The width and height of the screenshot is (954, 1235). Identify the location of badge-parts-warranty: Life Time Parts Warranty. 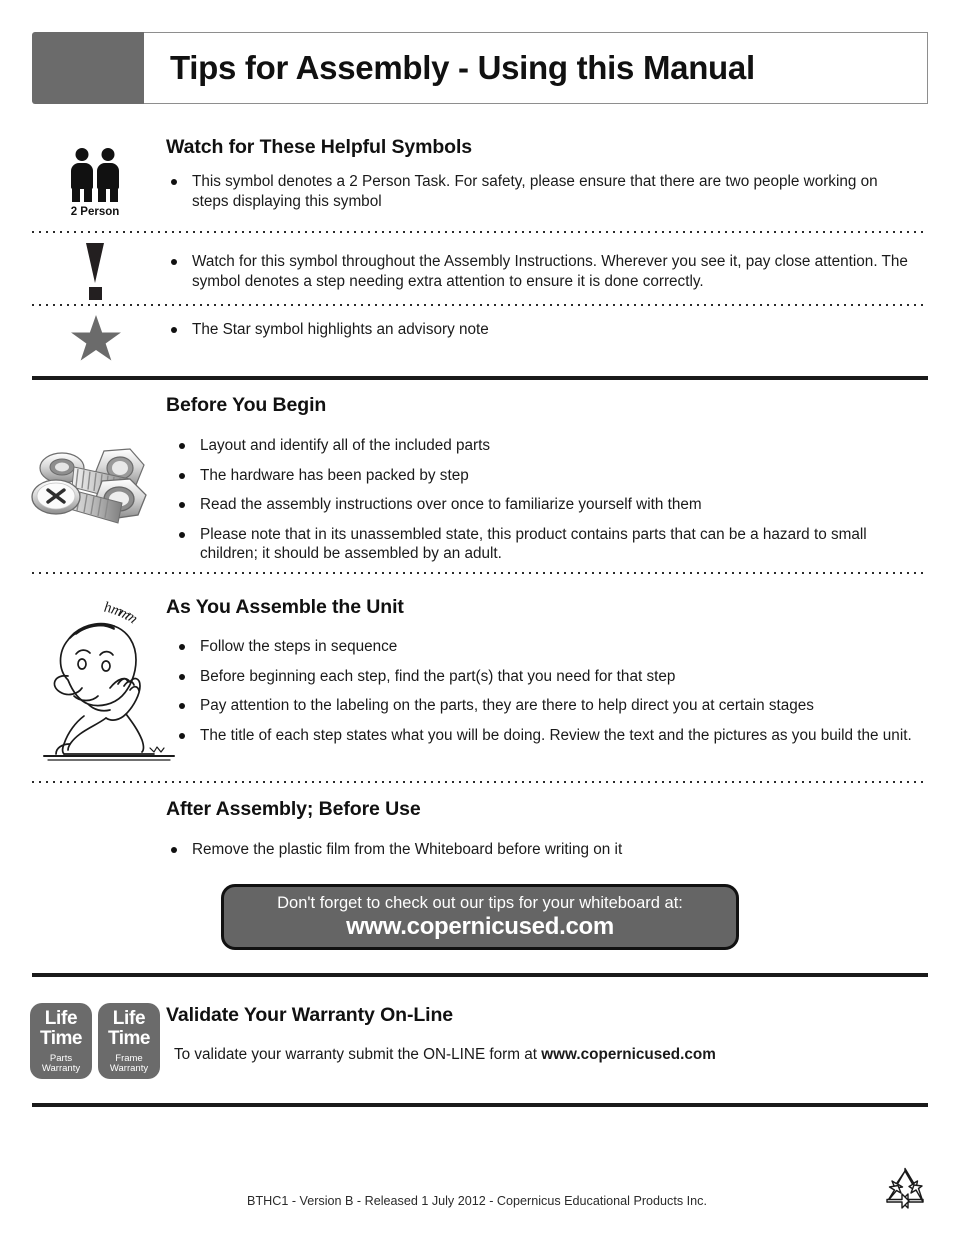
(61, 1041).